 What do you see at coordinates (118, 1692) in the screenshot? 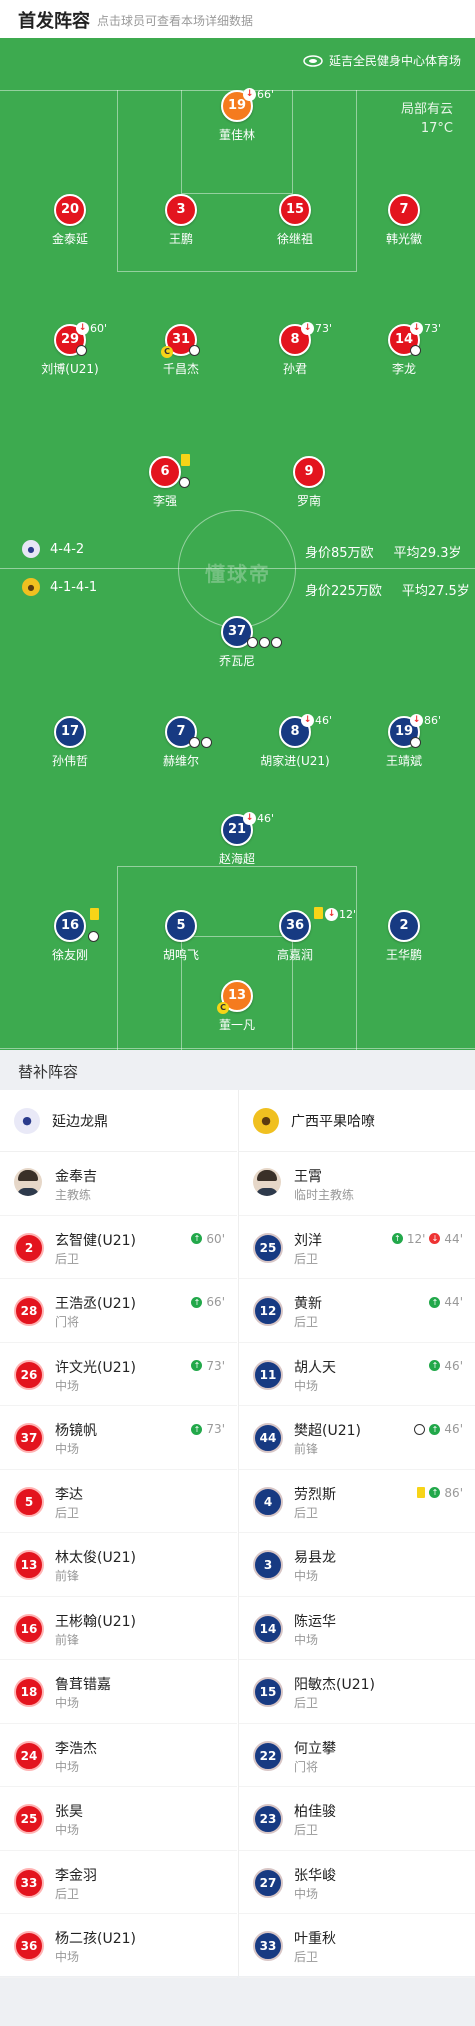
I see `bench-player: 18 鲁茸错嘉 中场` at bounding box center [118, 1692].